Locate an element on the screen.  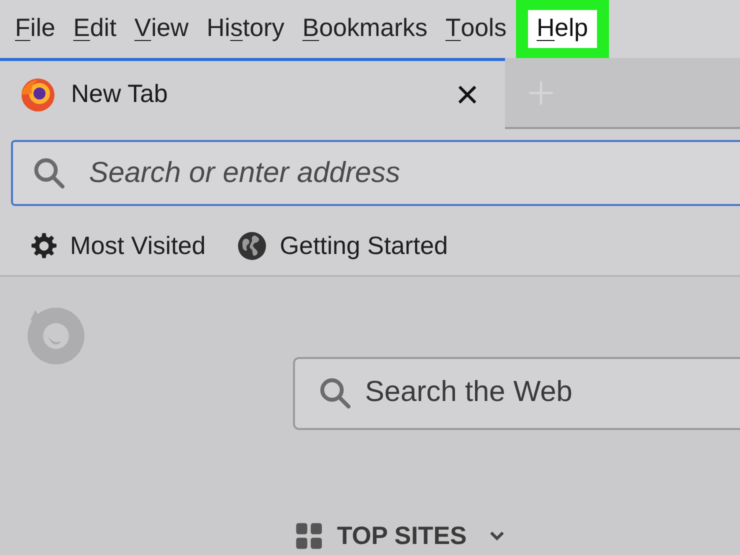
top-sites-heading: TOP SITES is located at coordinates (402, 536).